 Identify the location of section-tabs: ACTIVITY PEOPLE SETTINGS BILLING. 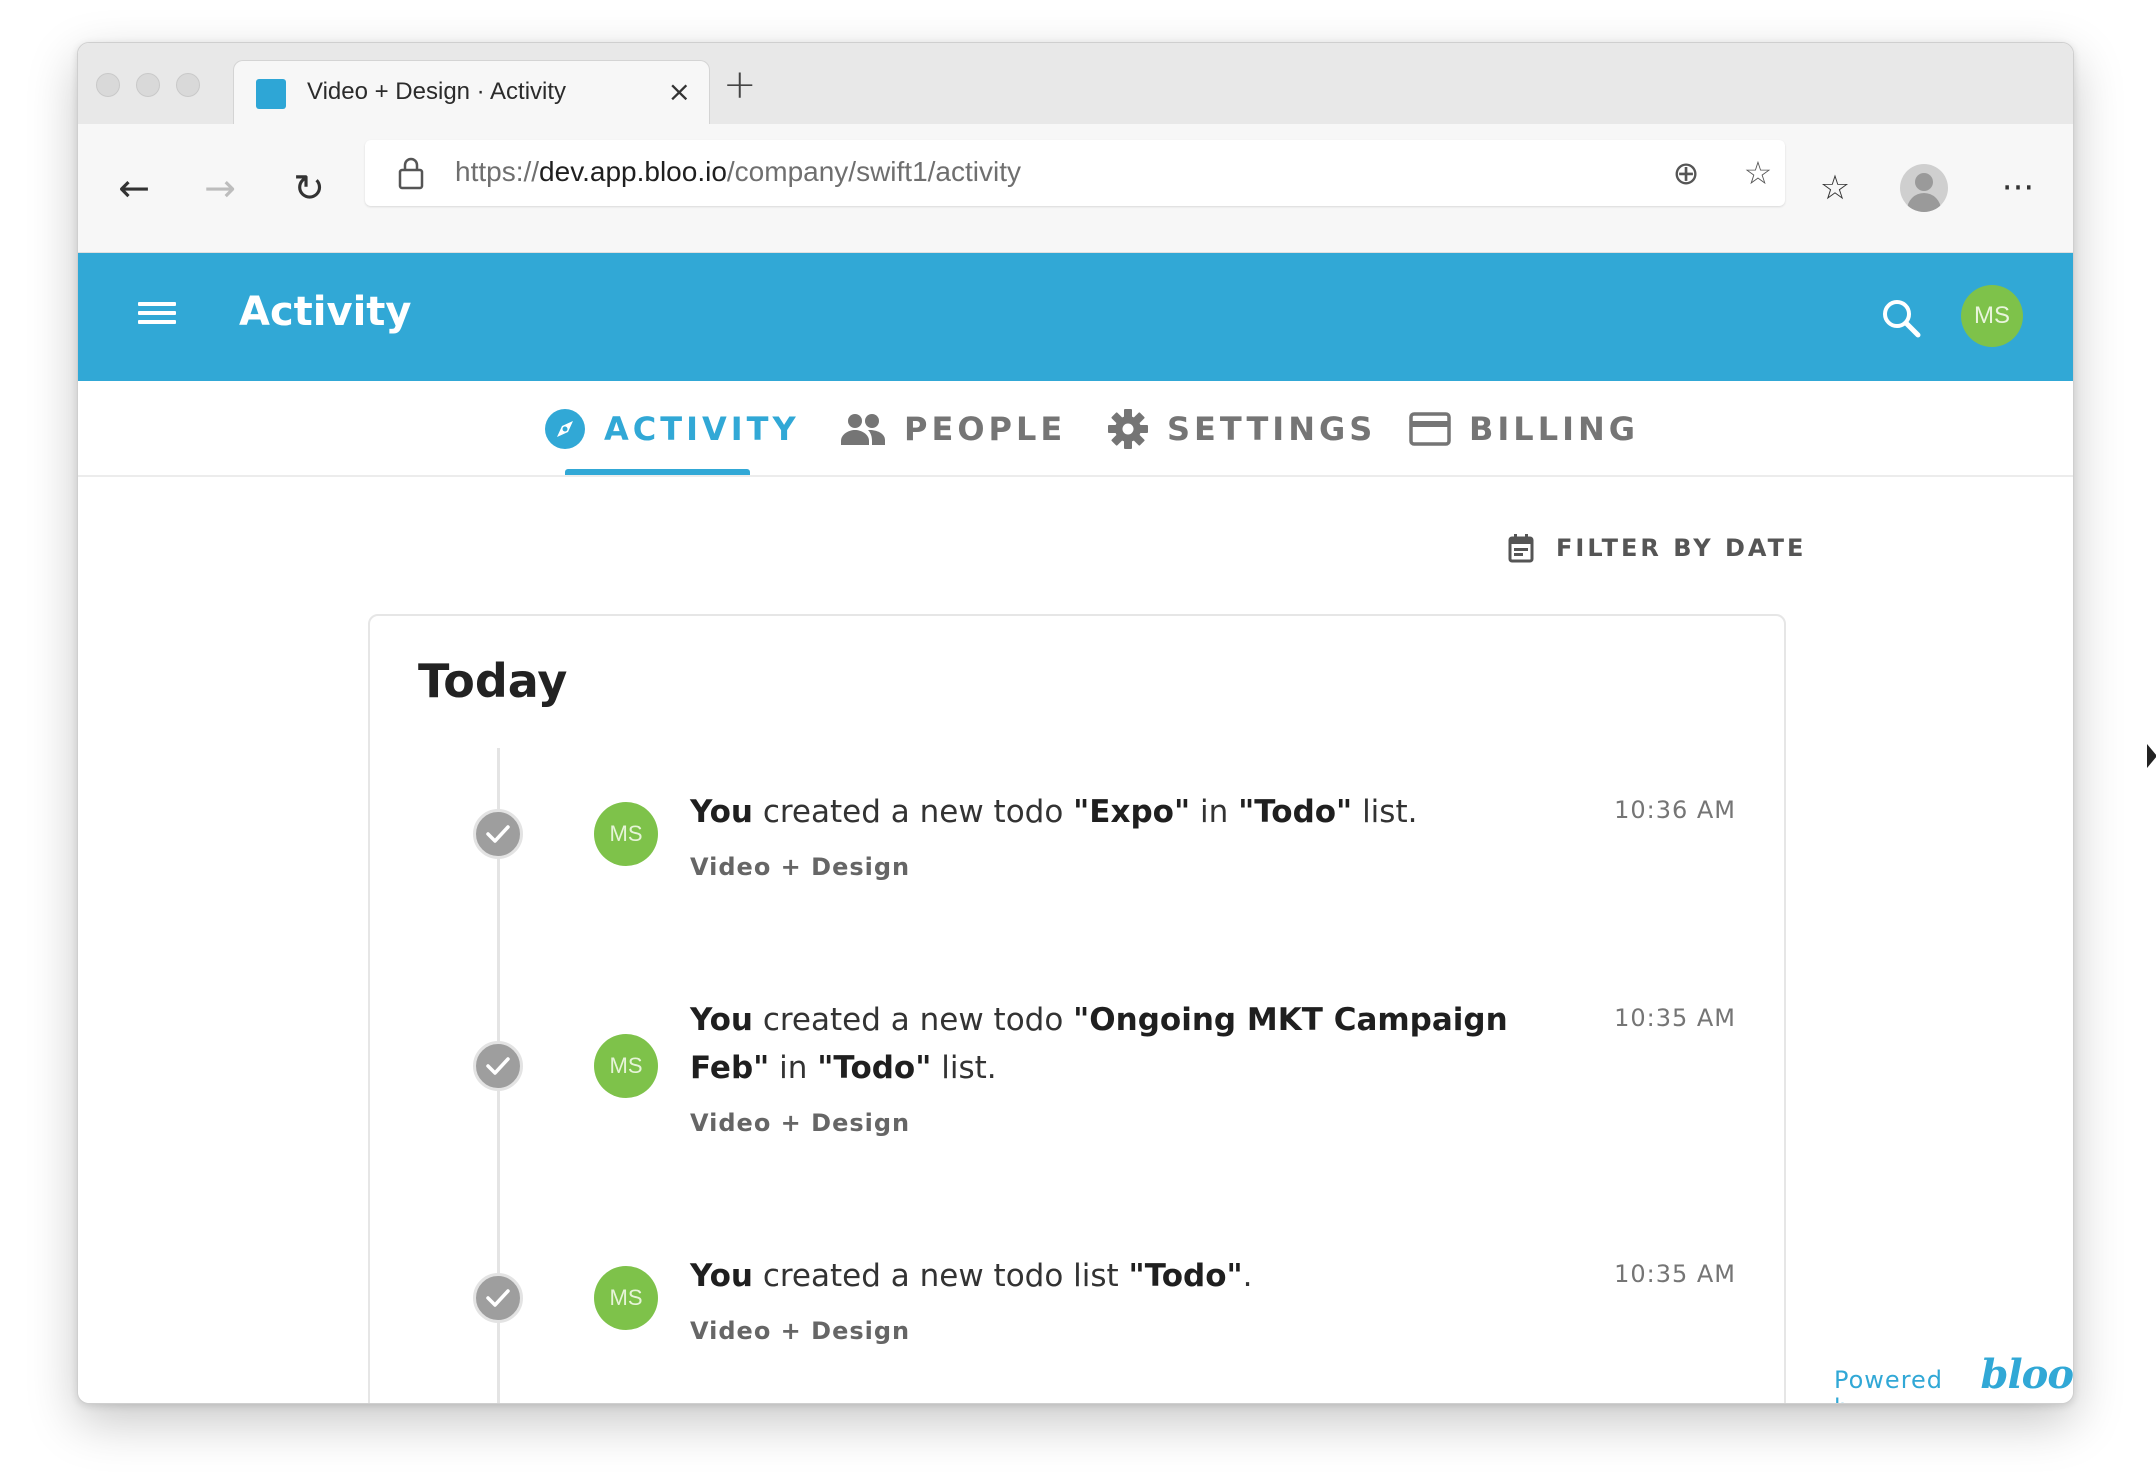
(1075, 429).